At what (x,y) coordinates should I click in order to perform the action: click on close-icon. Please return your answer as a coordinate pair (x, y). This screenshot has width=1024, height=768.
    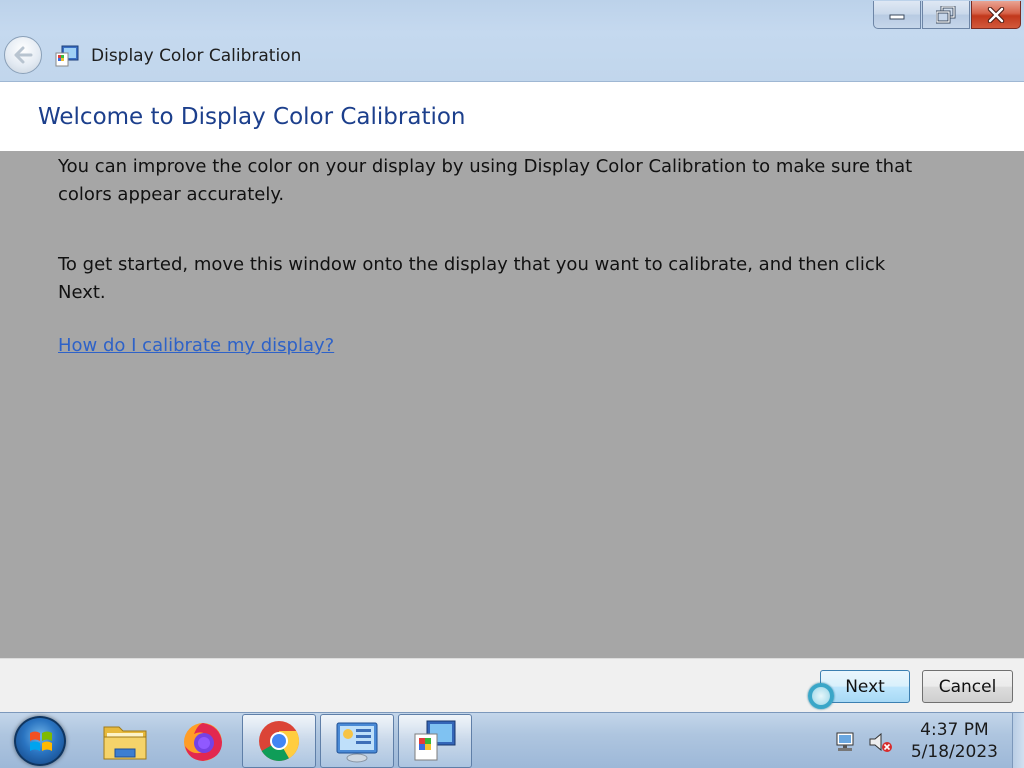
    Looking at the image, I should click on (996, 14).